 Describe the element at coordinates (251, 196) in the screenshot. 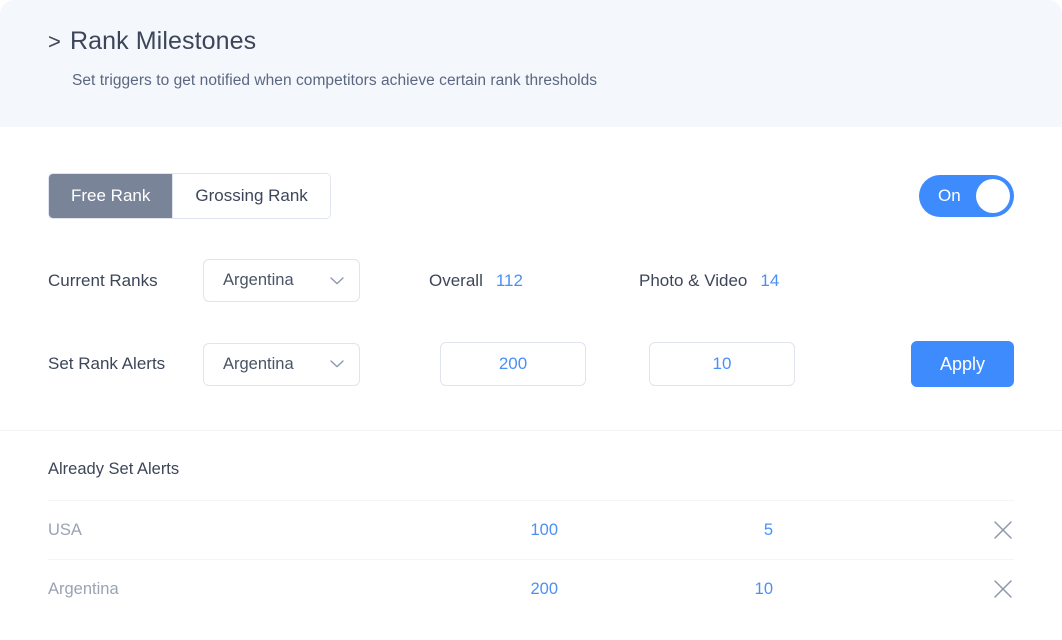

I see `tab-grossing-rank: Grossing Rank` at that location.